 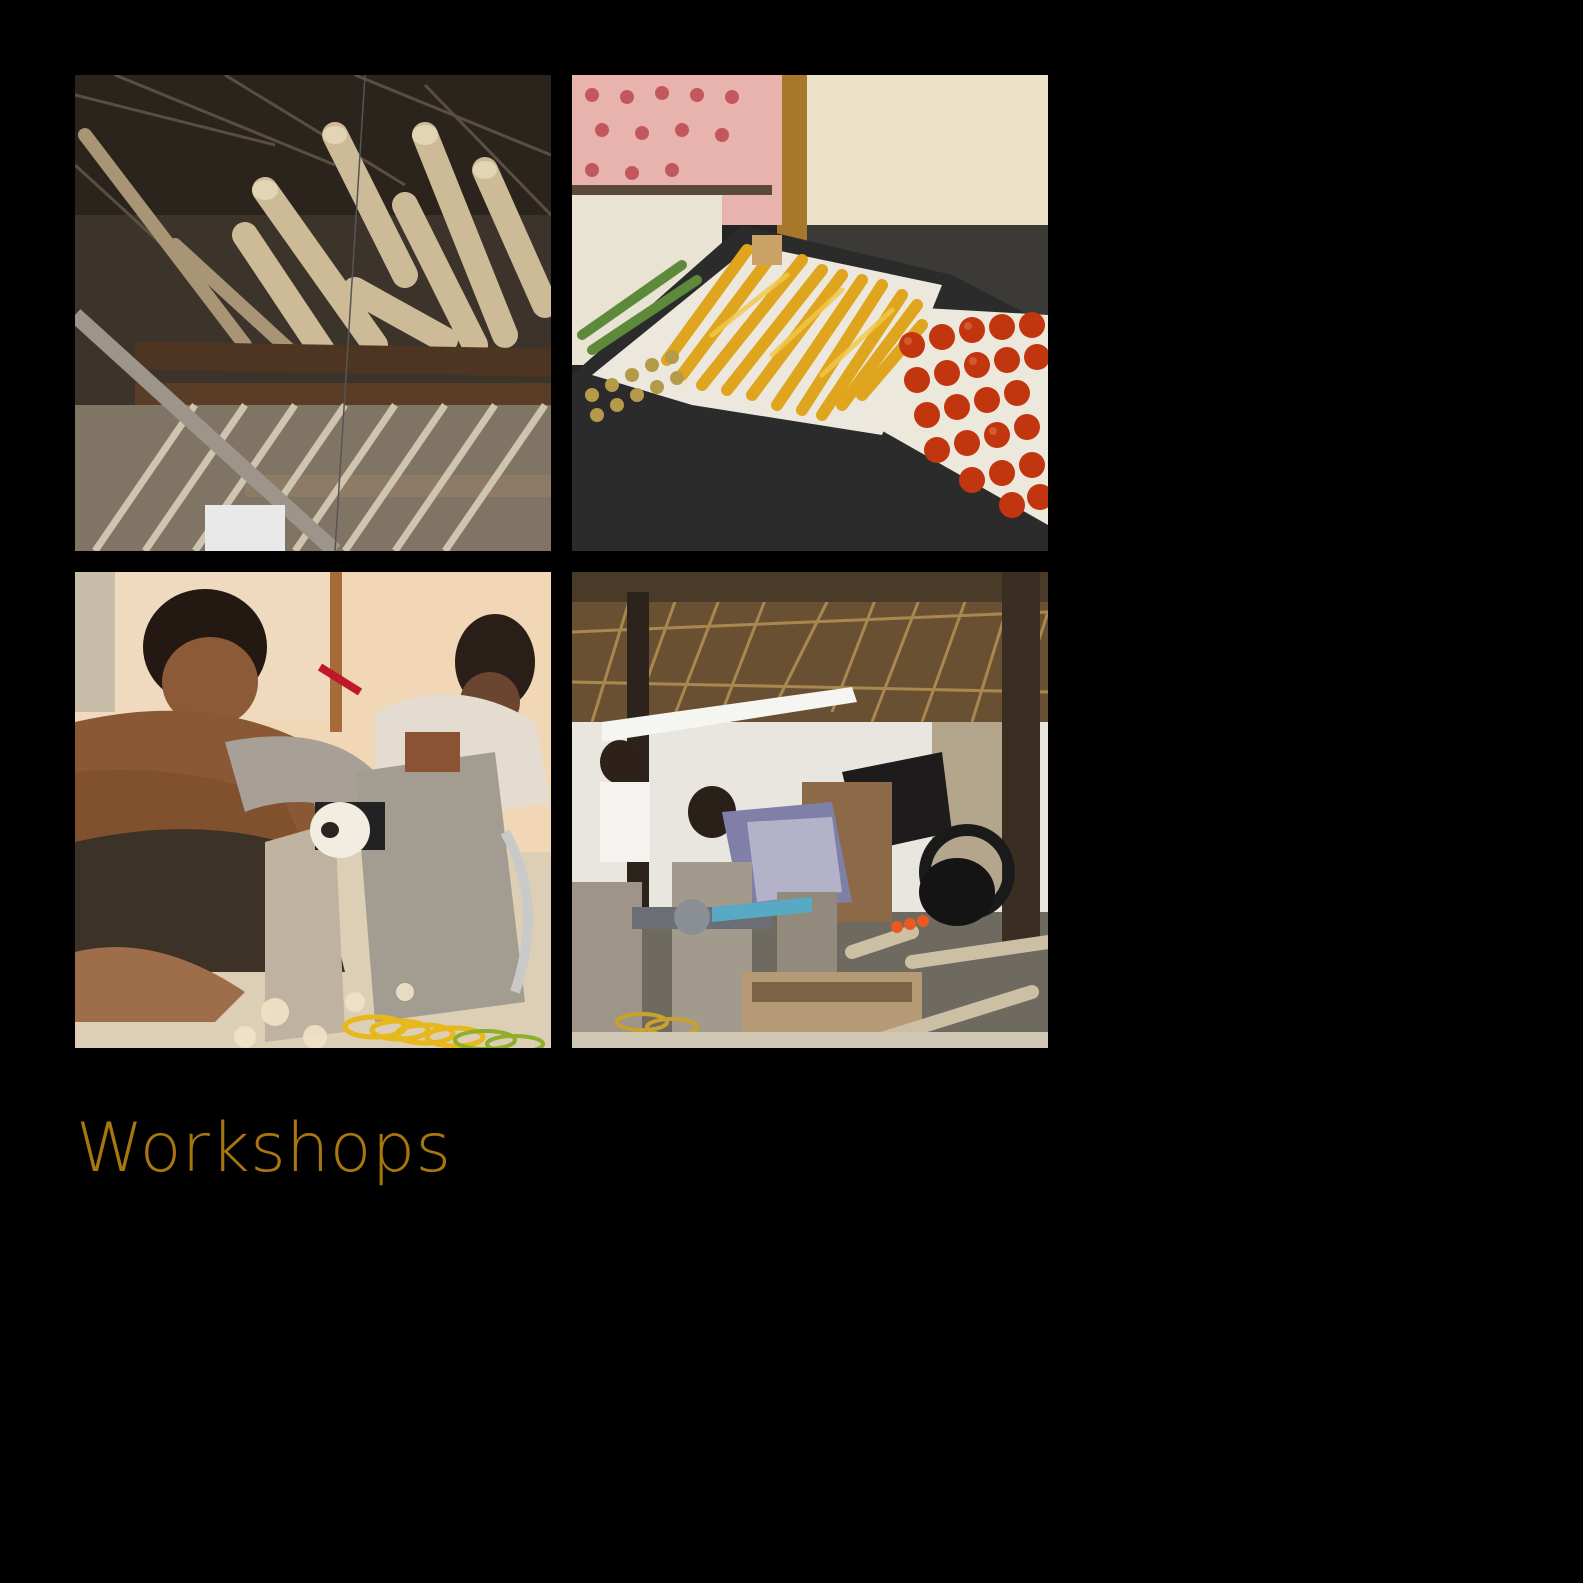 I want to click on photo-workshop-shed, so click(x=810, y=810).